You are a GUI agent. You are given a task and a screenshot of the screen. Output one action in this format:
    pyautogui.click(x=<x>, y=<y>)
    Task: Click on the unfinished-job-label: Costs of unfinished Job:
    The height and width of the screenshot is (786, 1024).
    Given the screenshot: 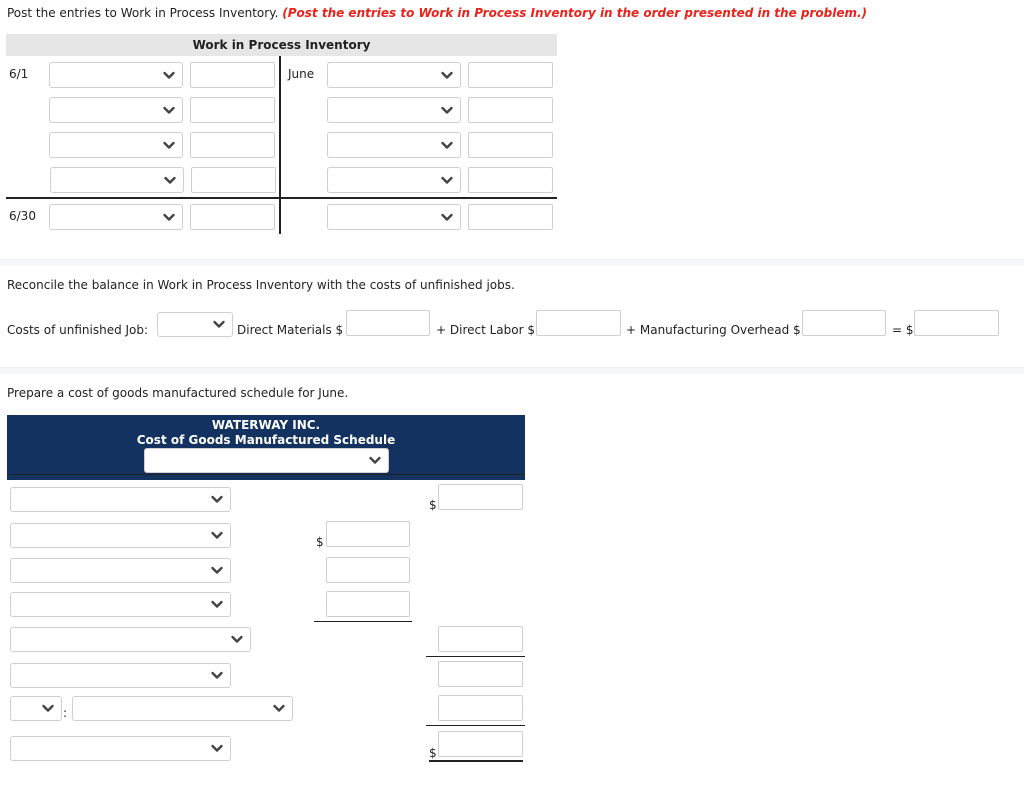 What is the action you would take?
    pyautogui.click(x=78, y=330)
    